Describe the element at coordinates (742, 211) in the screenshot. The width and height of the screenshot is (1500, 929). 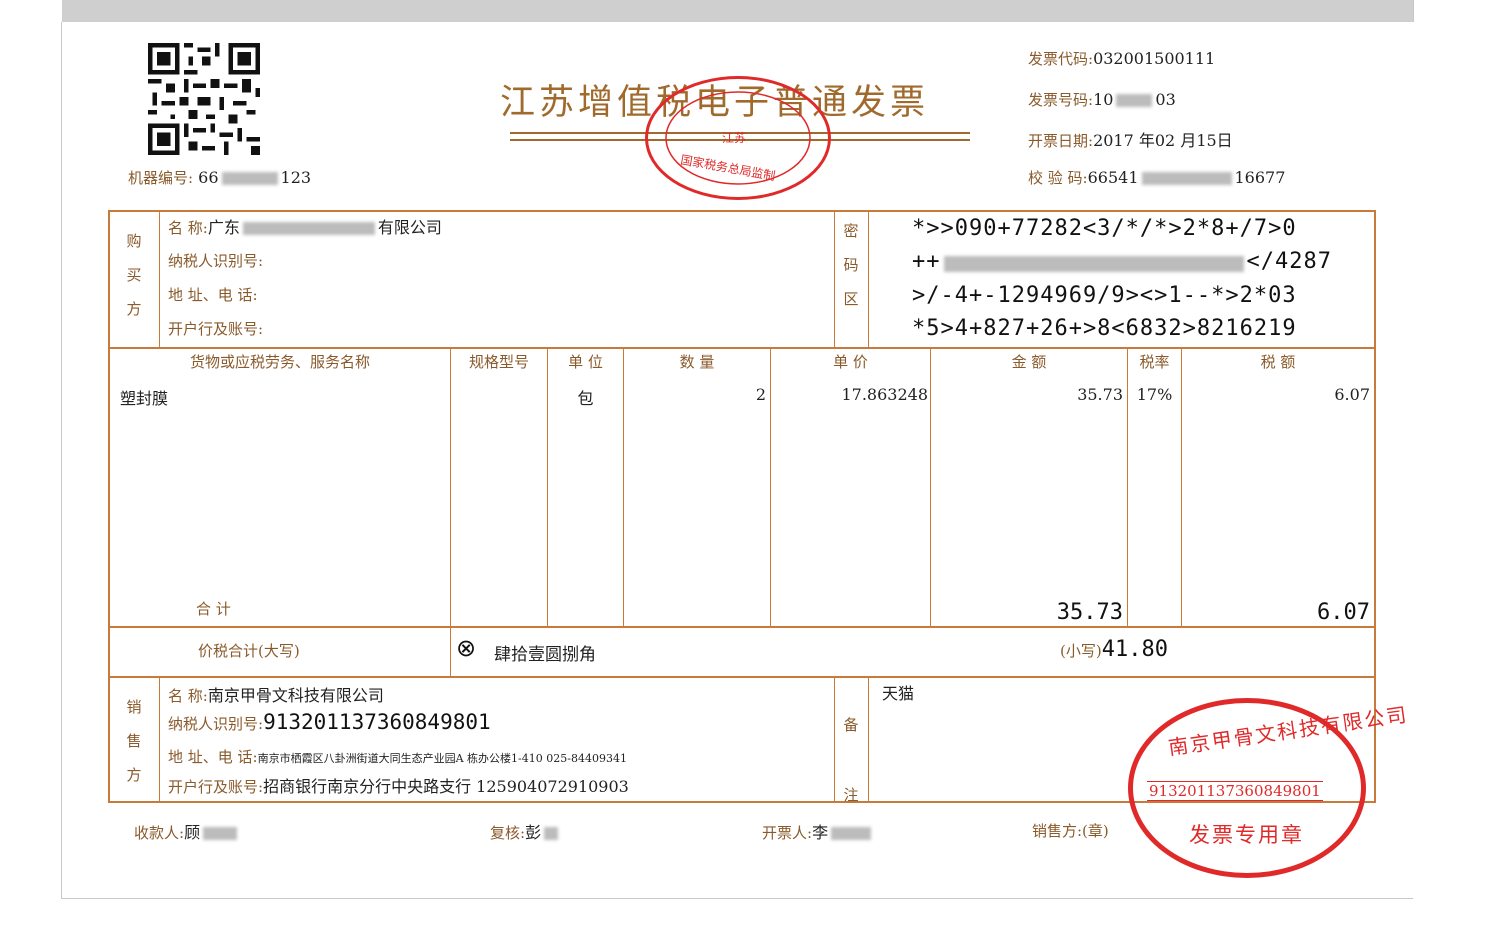
I see `grid-top` at that location.